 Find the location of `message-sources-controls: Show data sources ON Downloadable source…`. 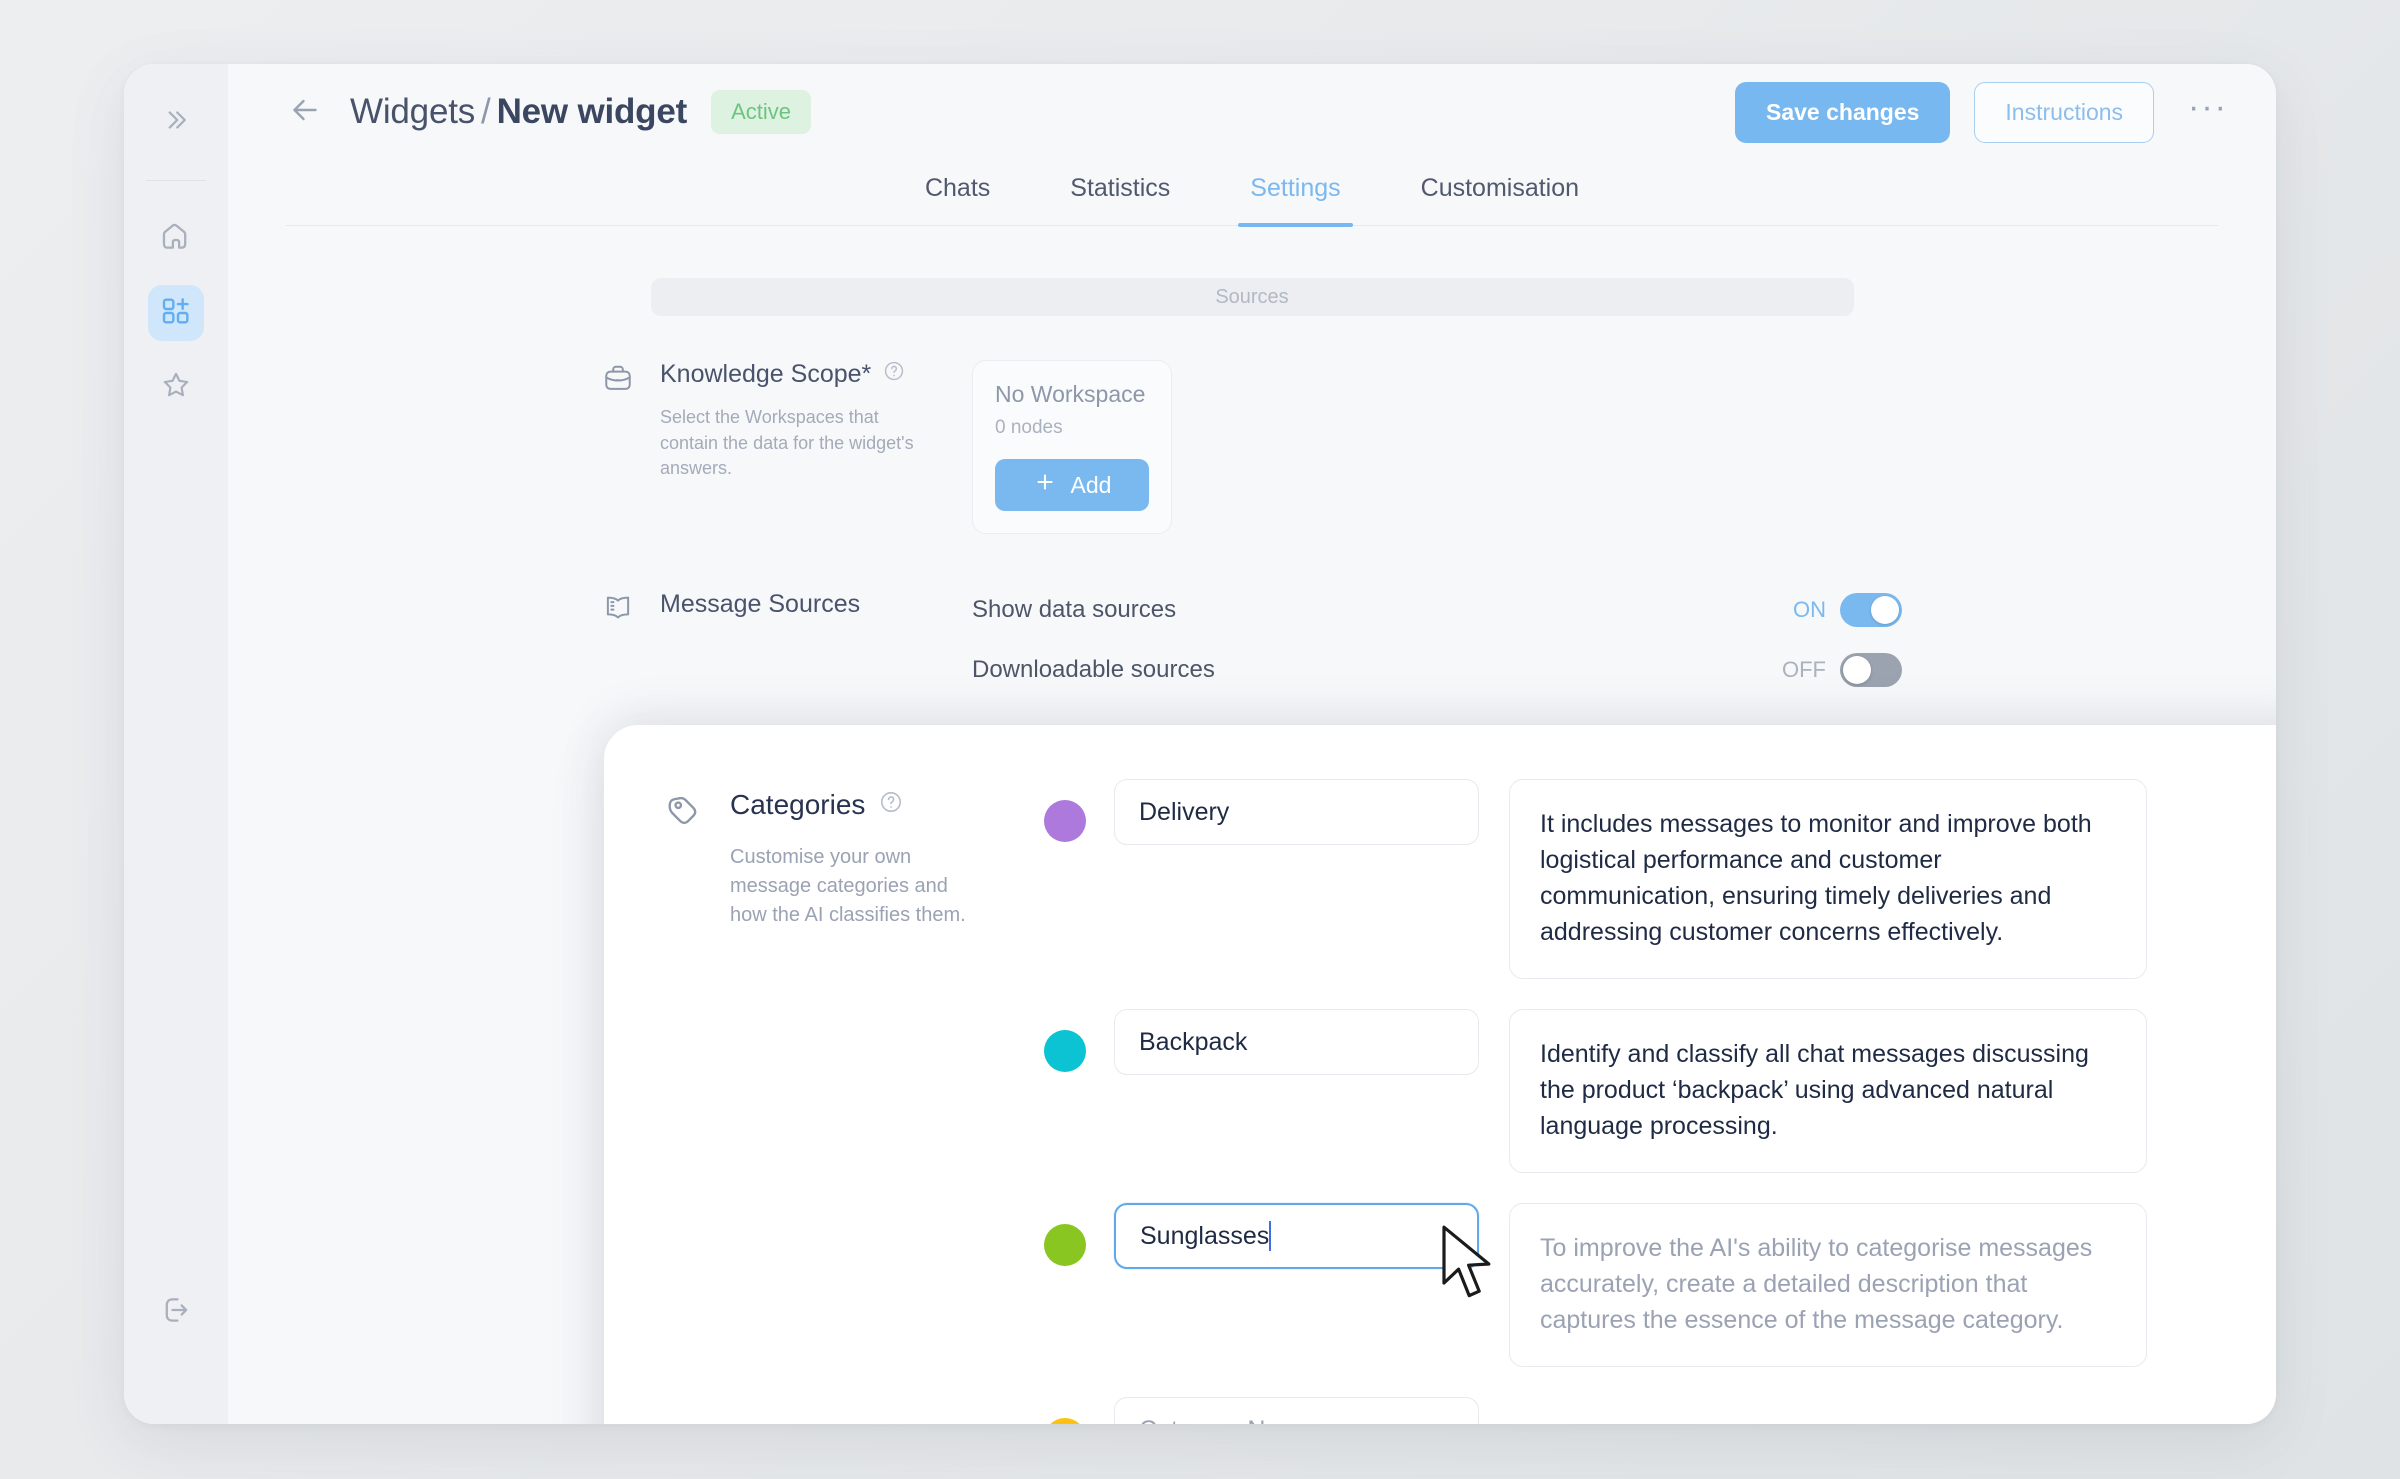

message-sources-controls: Show data sources ON Downloadable source… is located at coordinates (1437, 650).